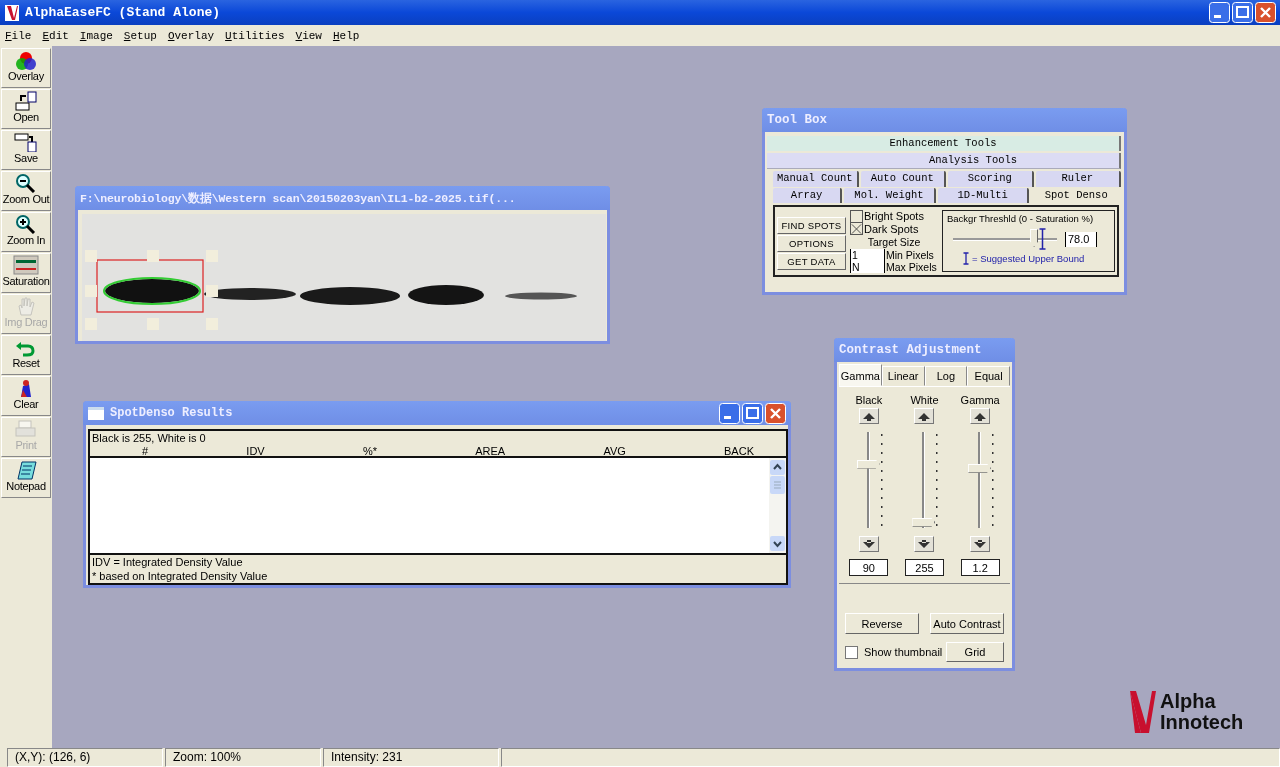 The width and height of the screenshot is (1280, 767). Describe the element at coordinates (903, 652) in the screenshot. I see `checkbox-label: Show thumbnail` at that location.